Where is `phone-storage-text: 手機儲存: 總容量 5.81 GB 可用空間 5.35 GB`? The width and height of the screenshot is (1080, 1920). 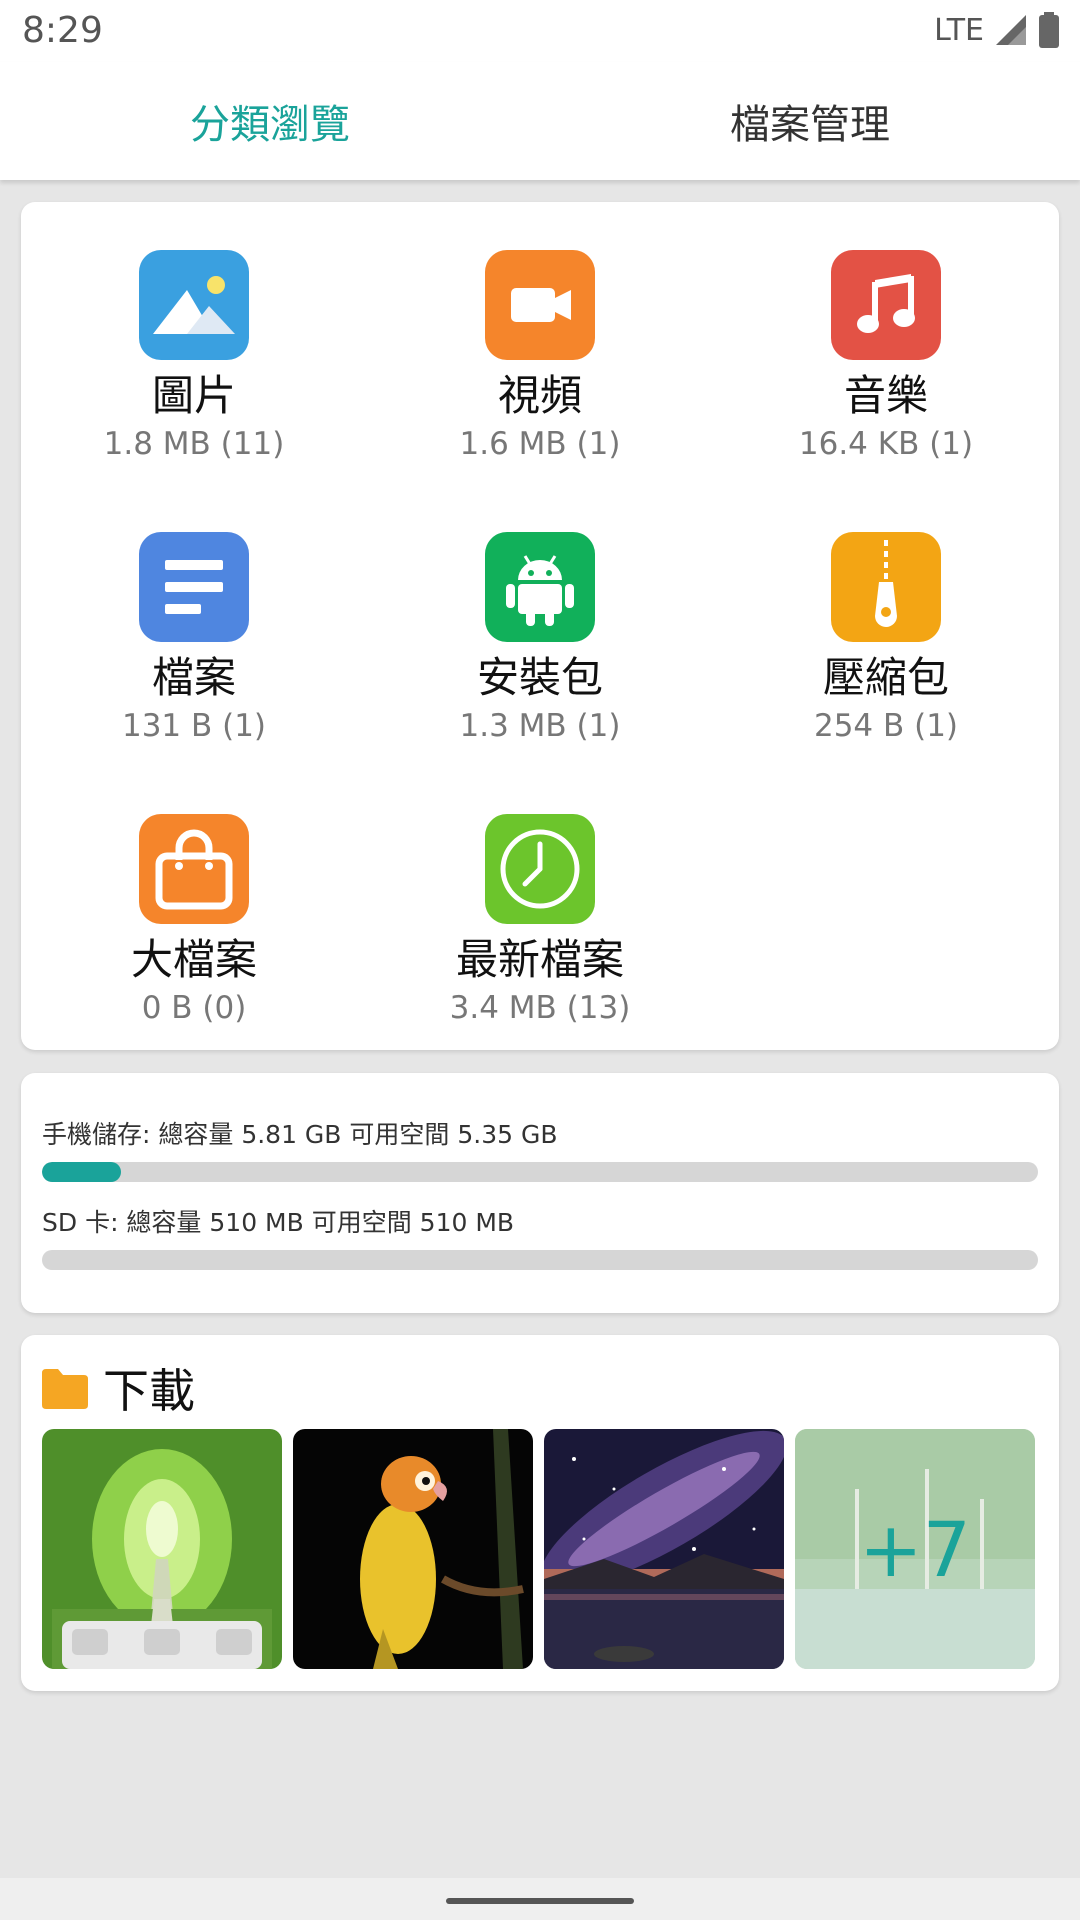
phone-storage-text: 手機儲存: 總容量 5.81 GB 可用空間 5.35 GB is located at coordinates (300, 1134).